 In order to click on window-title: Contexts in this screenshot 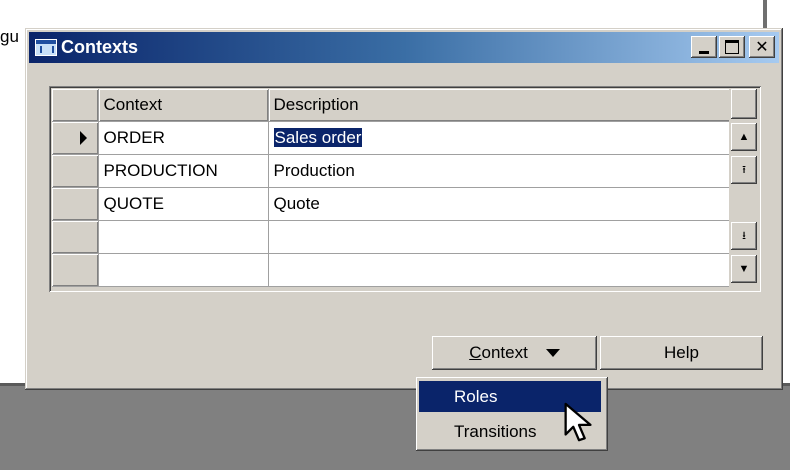, I will do `click(100, 47)`.